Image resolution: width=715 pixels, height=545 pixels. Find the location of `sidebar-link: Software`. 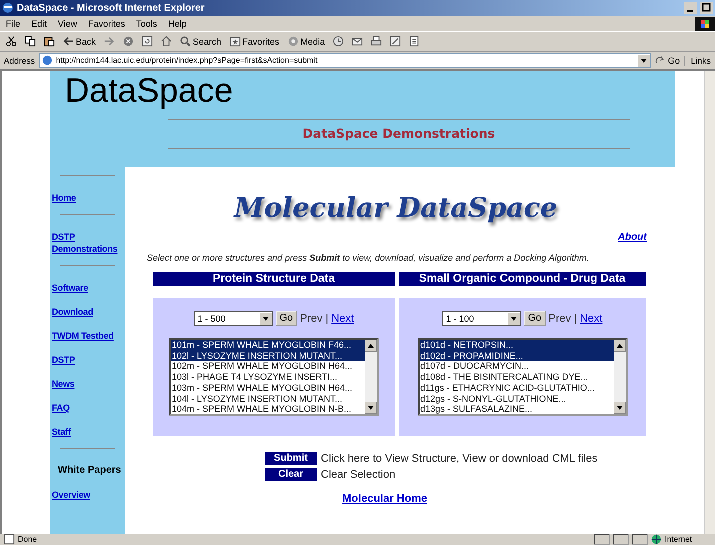

sidebar-link: Software is located at coordinates (70, 288).